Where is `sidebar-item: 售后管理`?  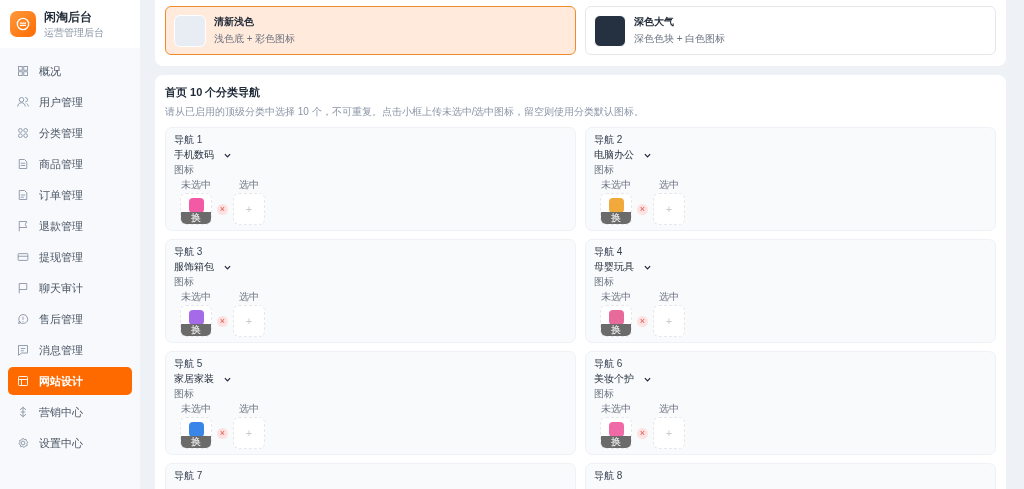 sidebar-item: 售后管理 is located at coordinates (70, 319).